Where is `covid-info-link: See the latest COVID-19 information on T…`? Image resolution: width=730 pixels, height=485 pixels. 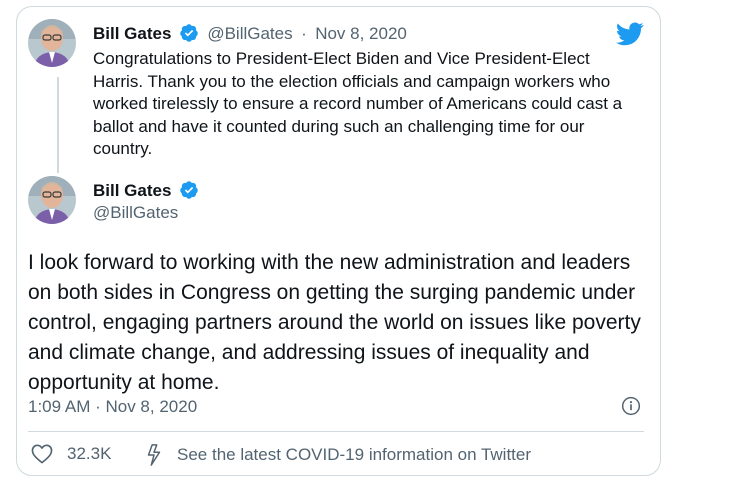
covid-info-link: See the latest COVID-19 information on T… is located at coordinates (338, 455).